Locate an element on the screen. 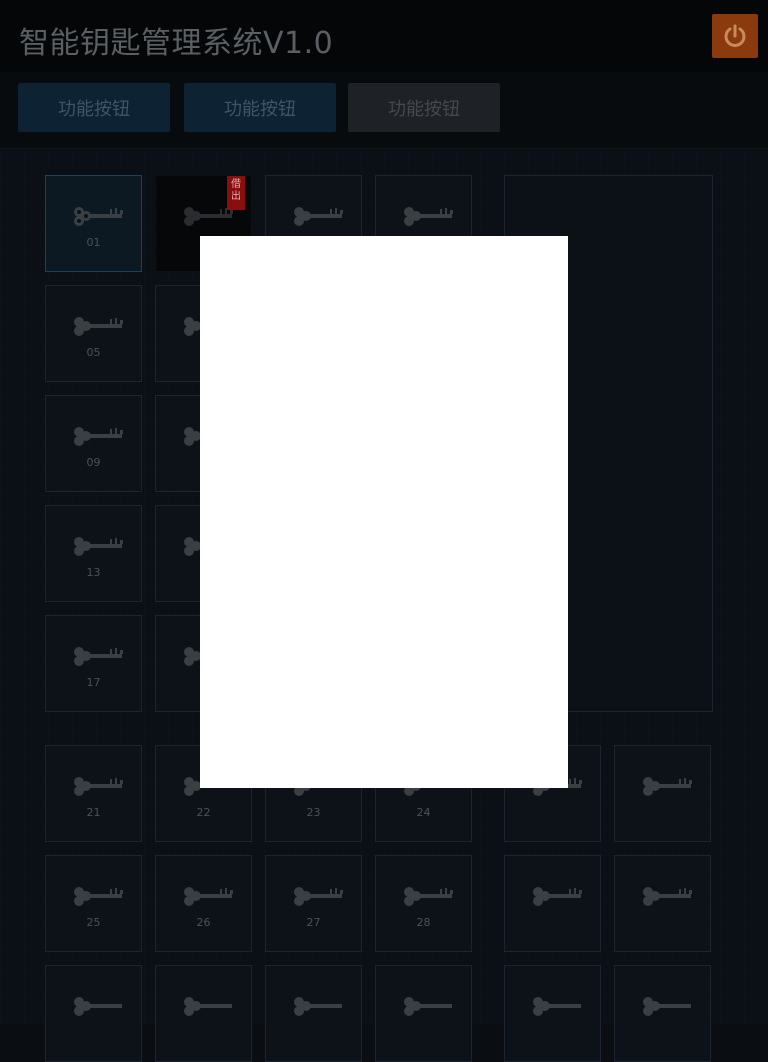 The height and width of the screenshot is (1062, 768). key-slot-26: 26 is located at coordinates (203, 903).